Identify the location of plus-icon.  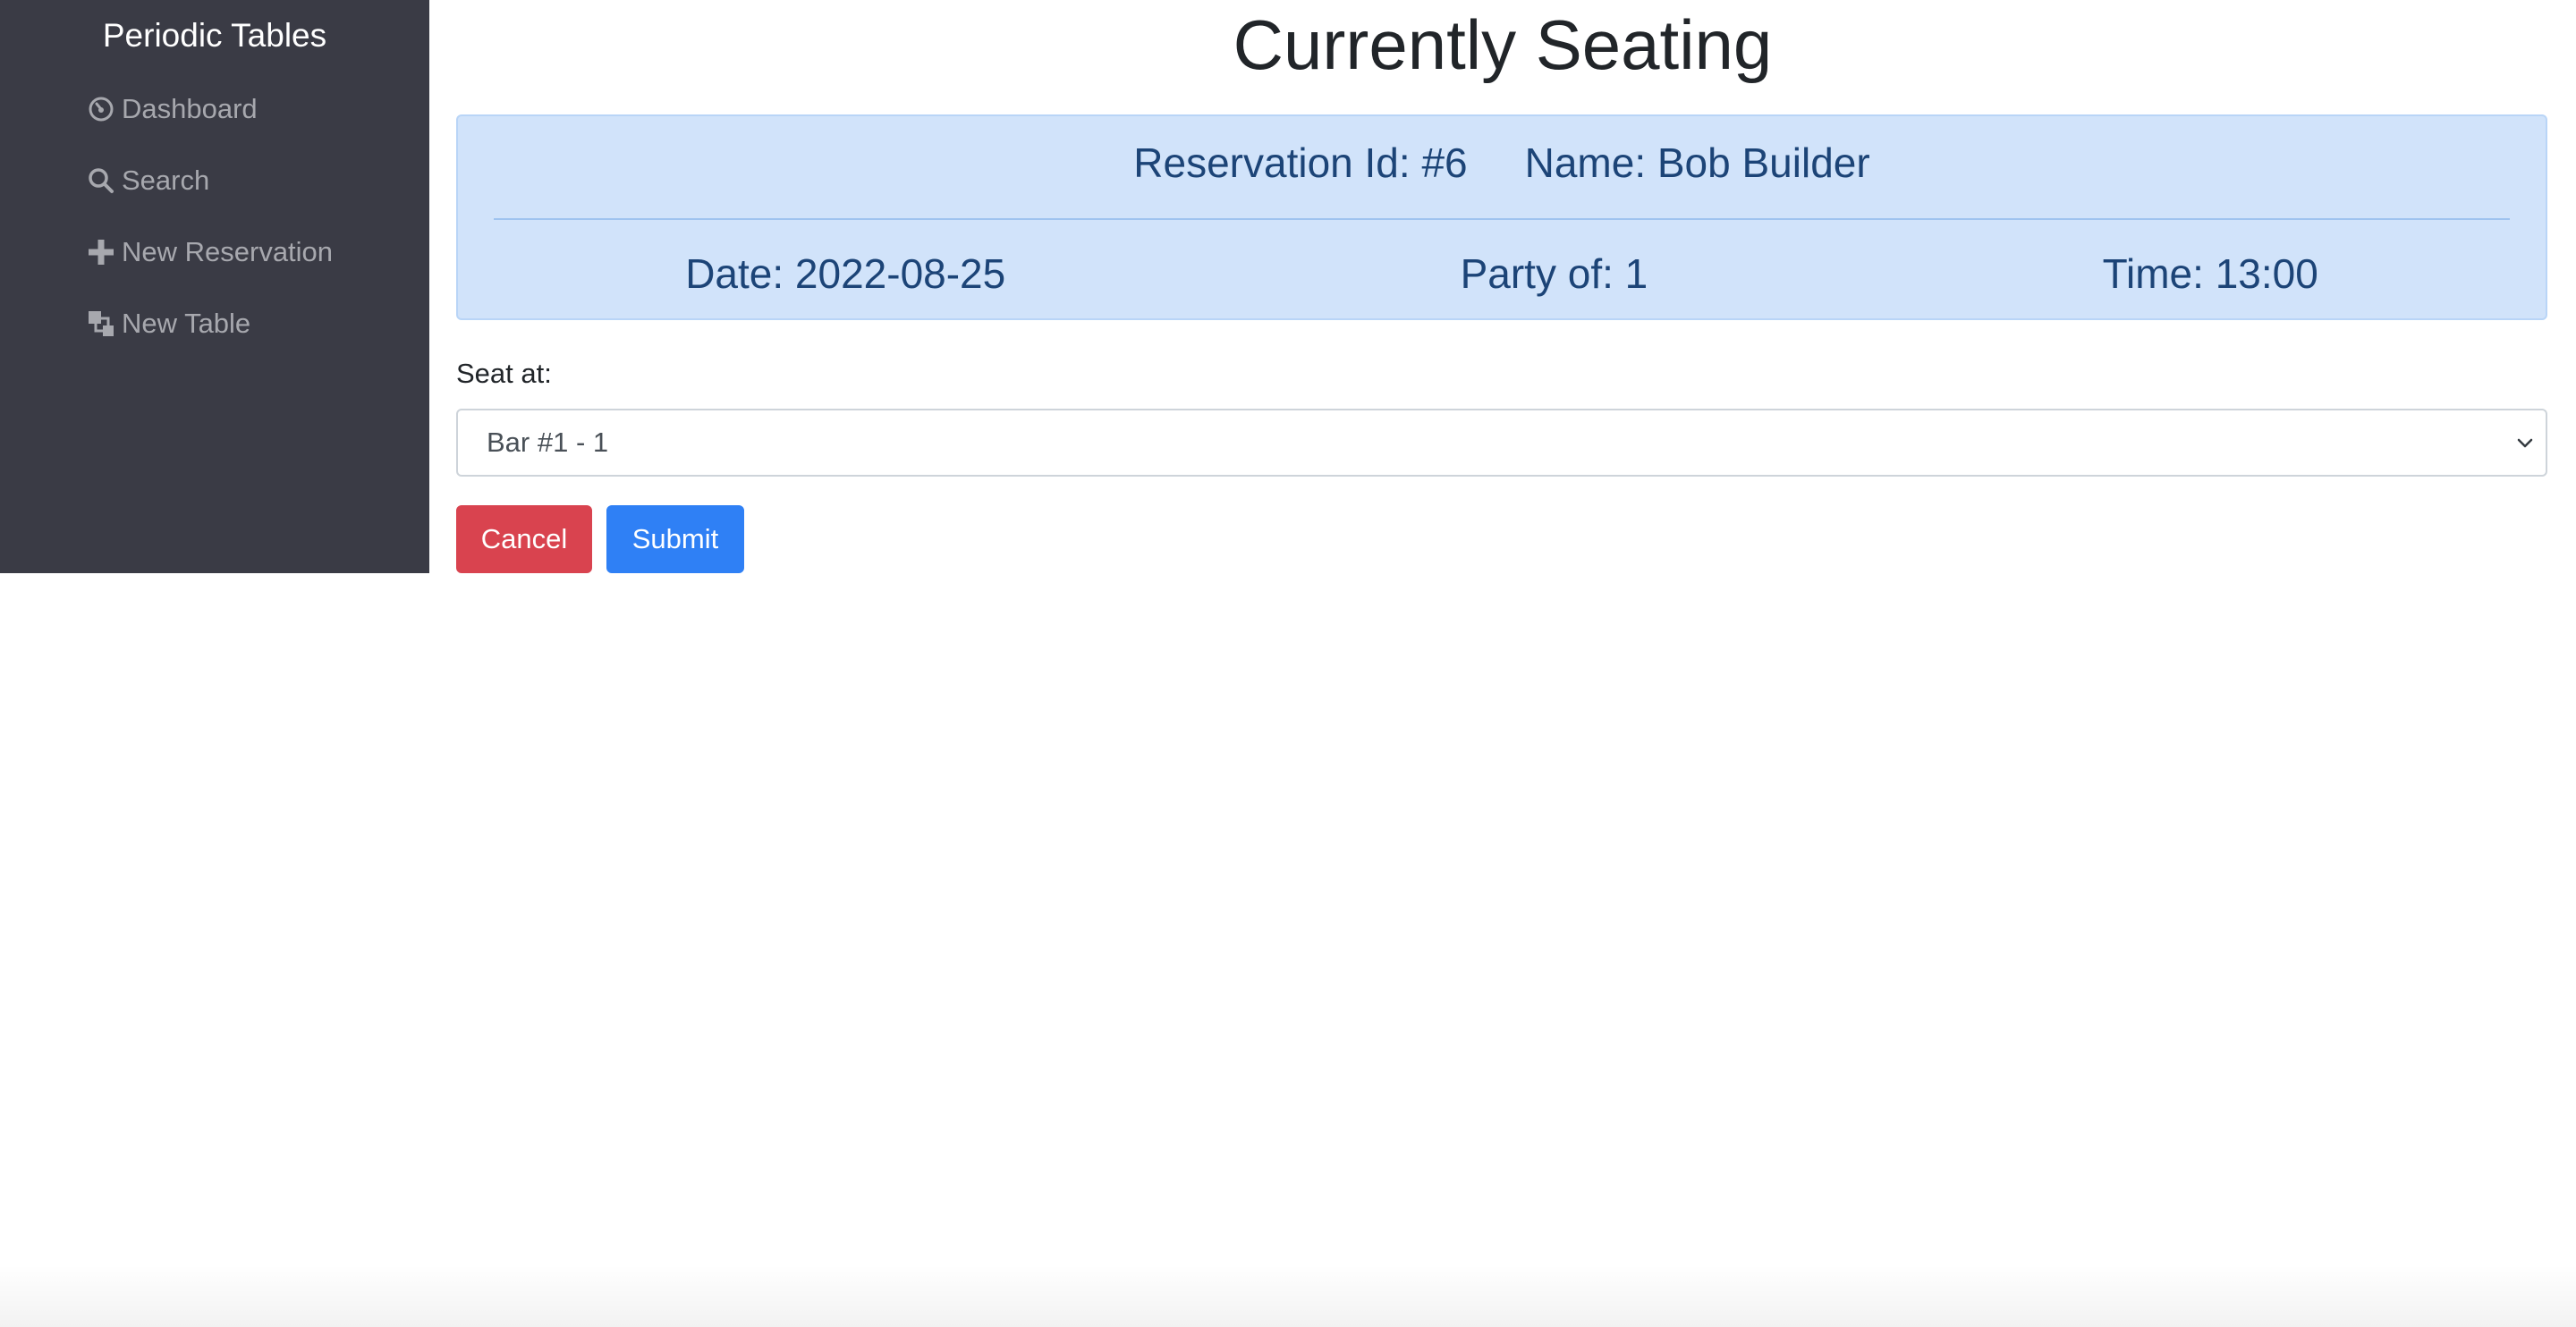
(101, 252).